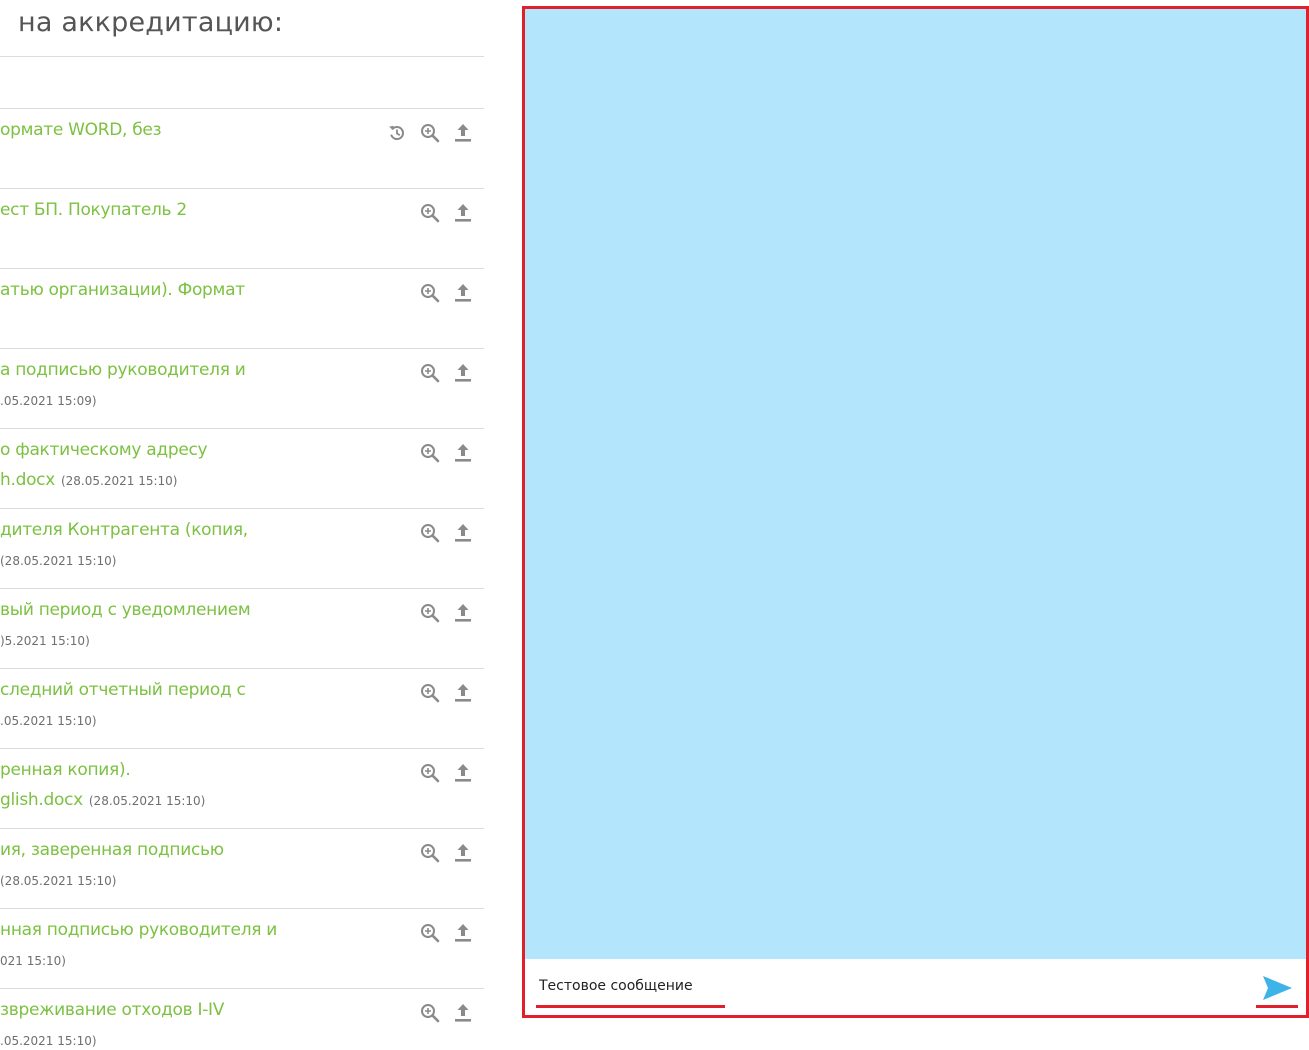  I want to click on send-button, so click(1277, 988).